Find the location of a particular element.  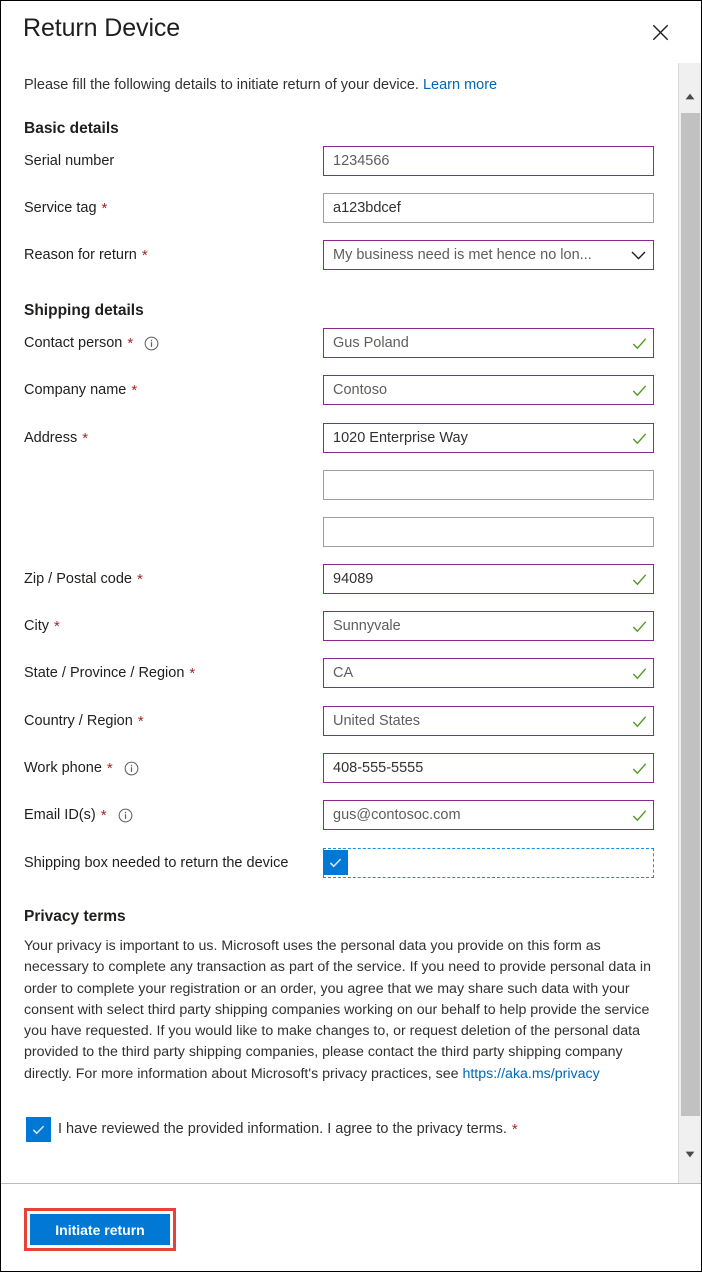

page-title: Return Device is located at coordinates (102, 28).